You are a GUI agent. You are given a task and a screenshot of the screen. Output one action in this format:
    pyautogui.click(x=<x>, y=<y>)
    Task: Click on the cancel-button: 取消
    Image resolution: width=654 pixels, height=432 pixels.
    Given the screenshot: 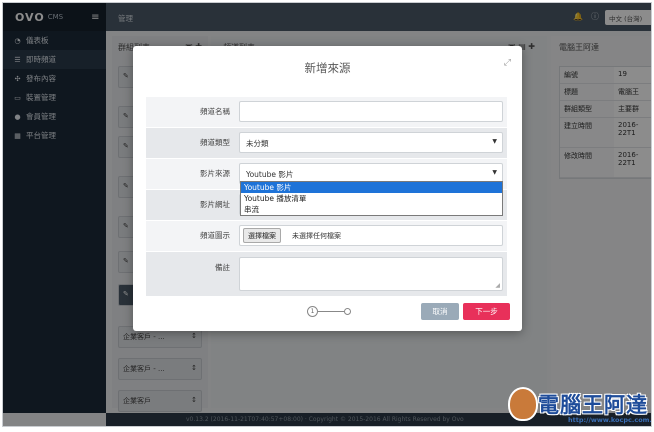 What is the action you would take?
    pyautogui.click(x=440, y=311)
    